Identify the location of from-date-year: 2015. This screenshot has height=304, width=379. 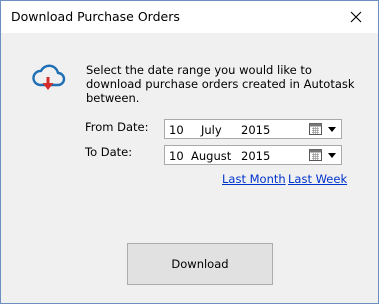
(255, 130).